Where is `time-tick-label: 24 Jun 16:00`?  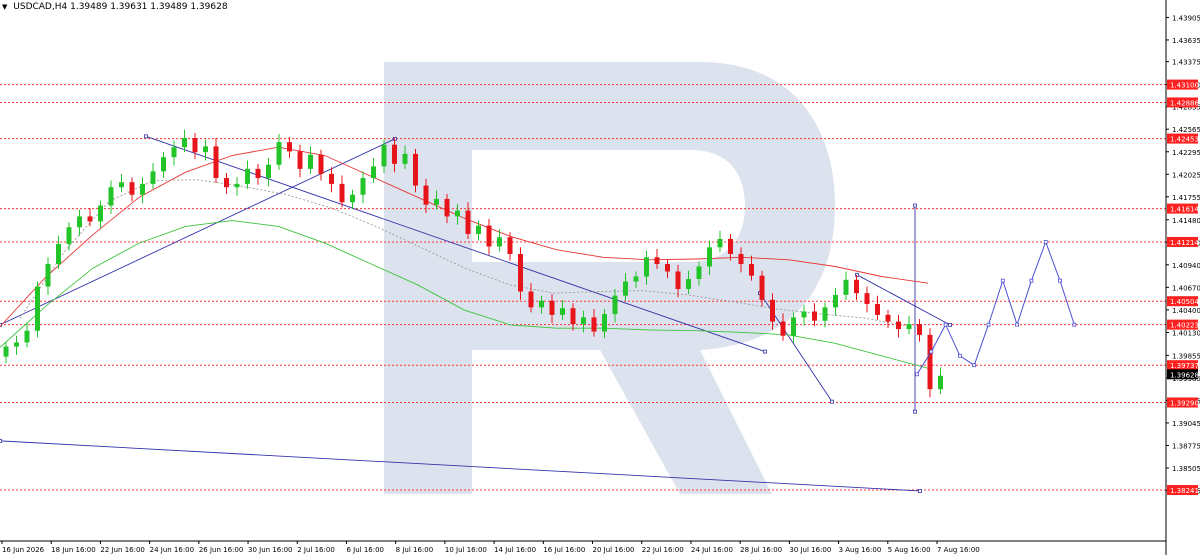
time-tick-label: 24 Jun 16:00 is located at coordinates (172, 550).